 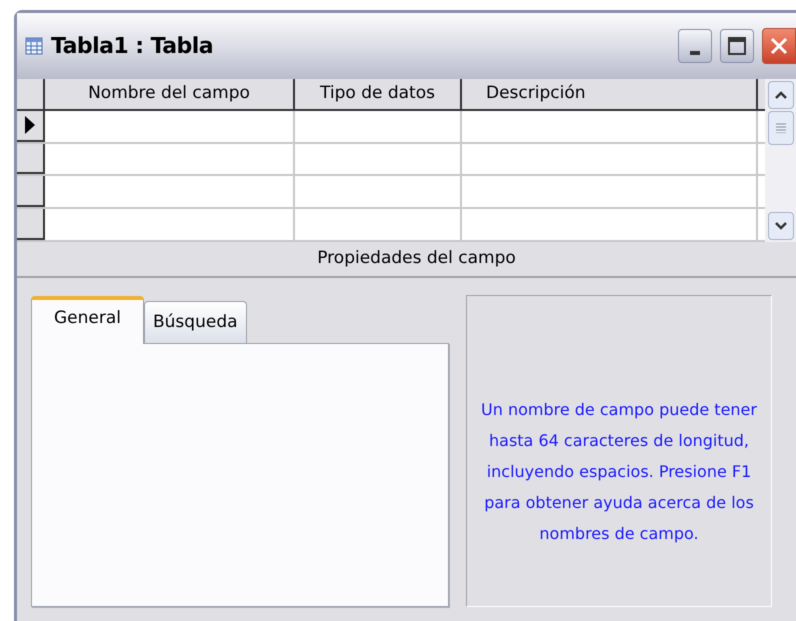 I want to click on scroll-up-button, so click(x=781, y=95).